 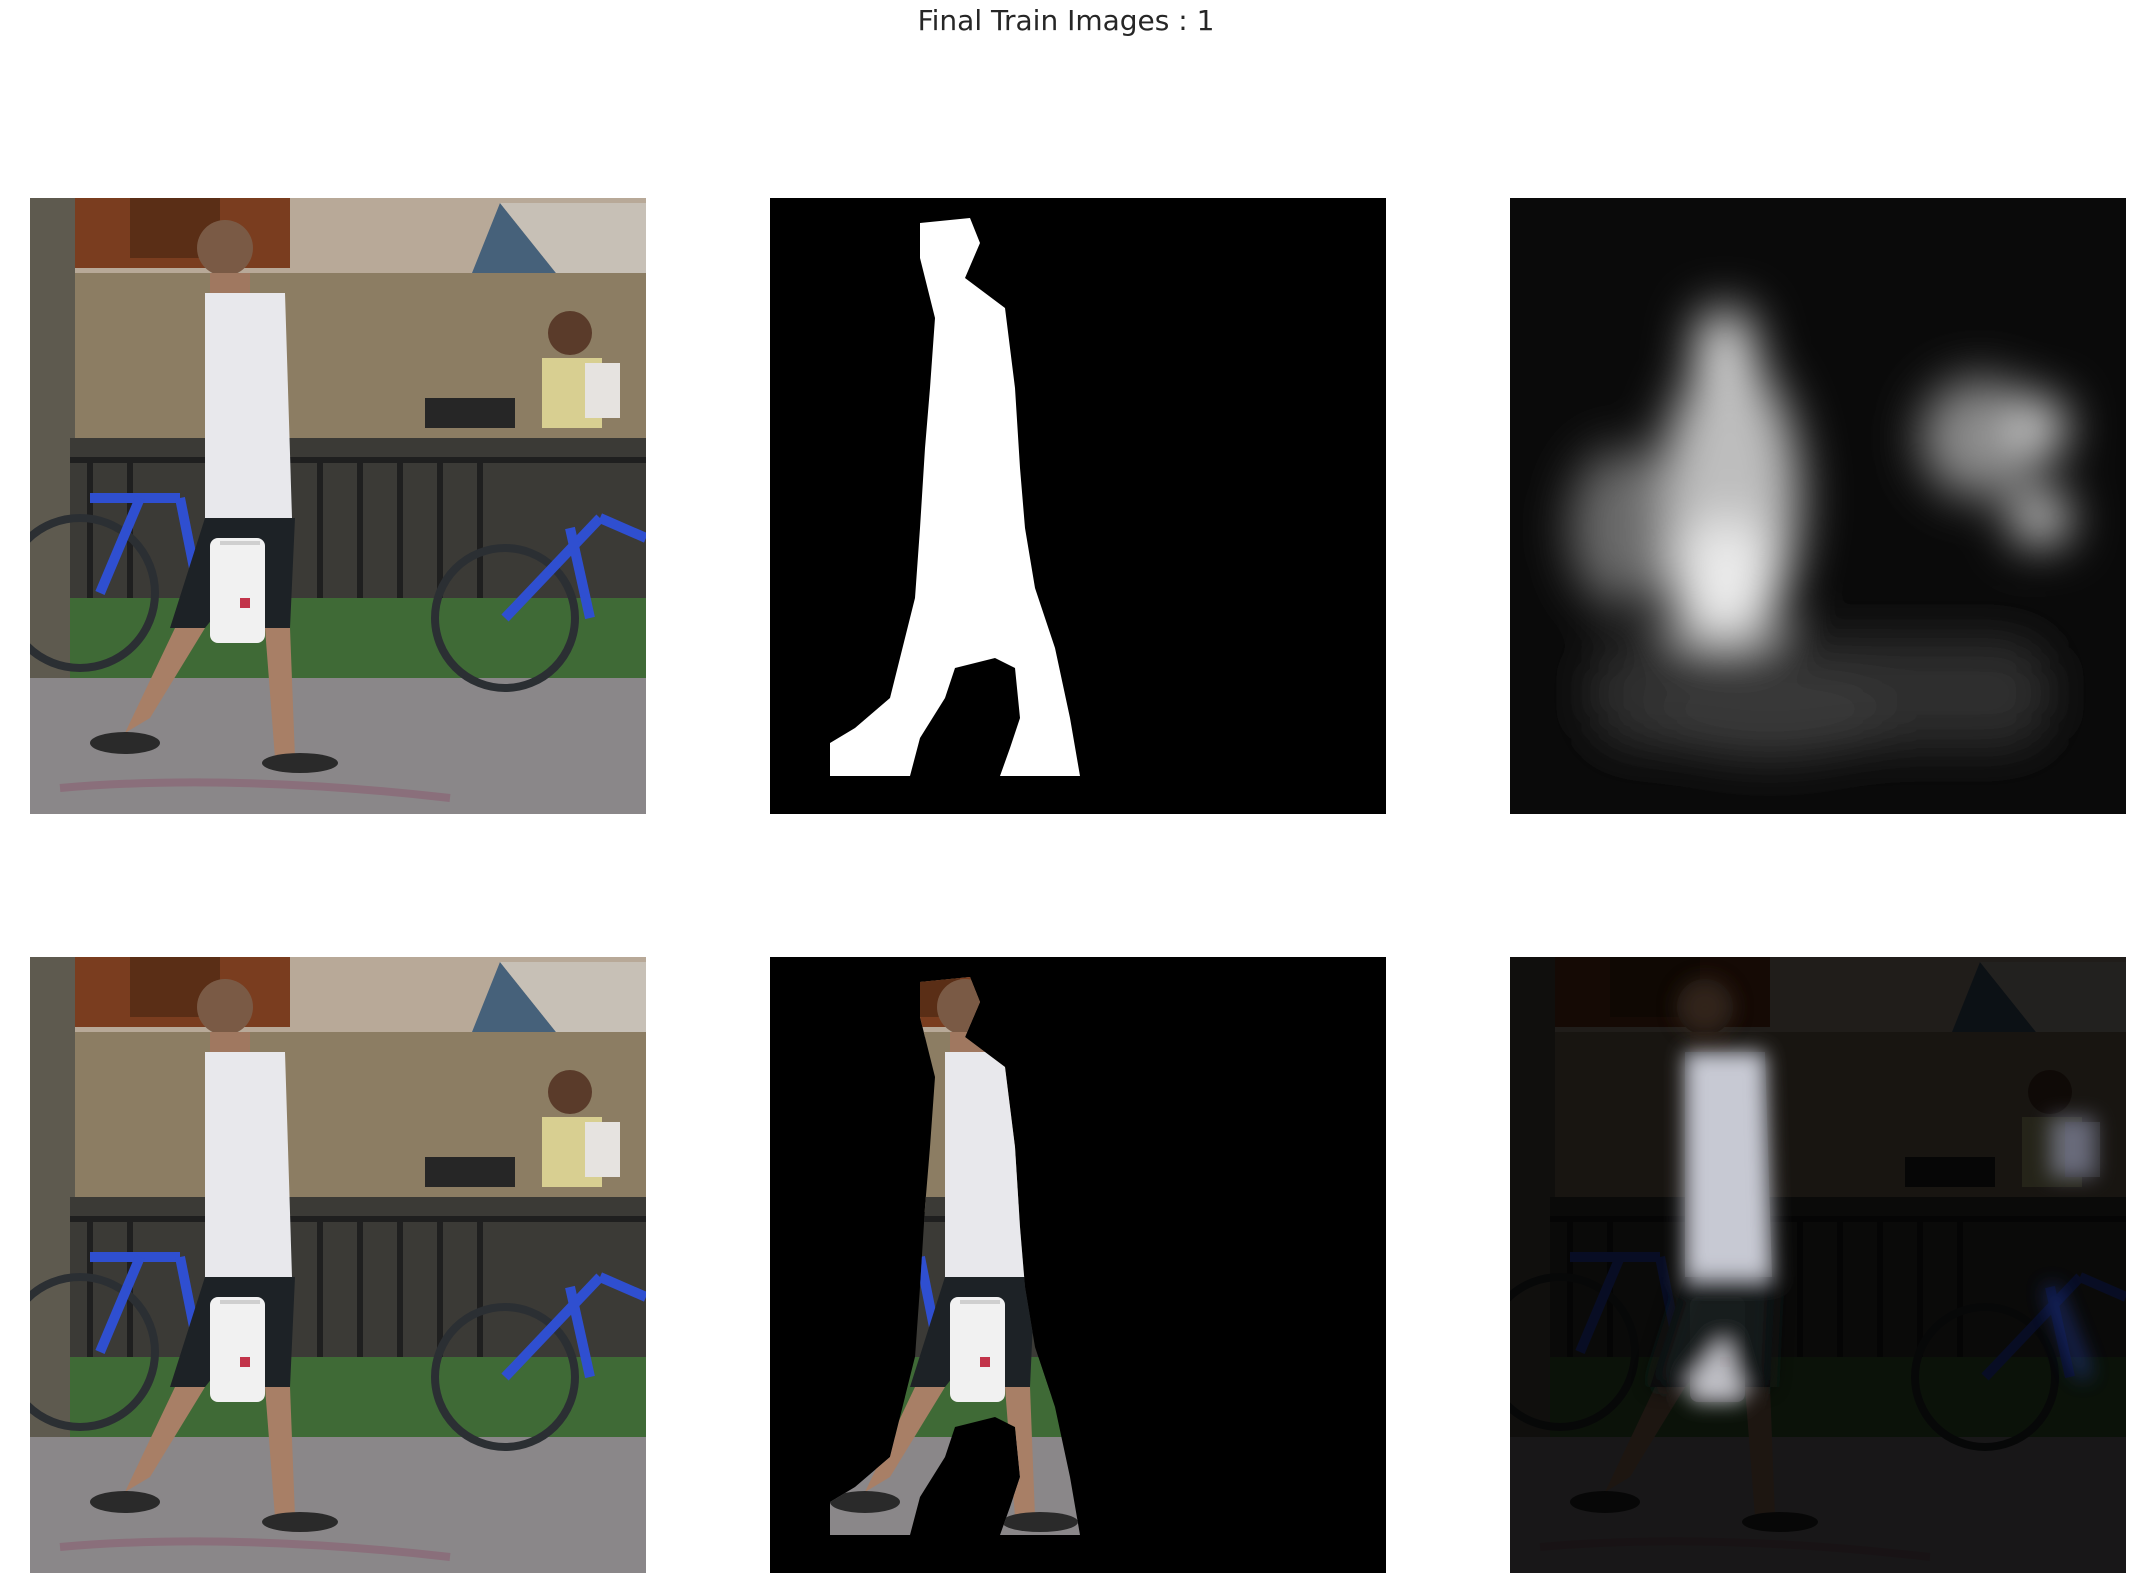 What do you see at coordinates (1066, 20) in the screenshot?
I see `figure-title: Final Train Images : 1` at bounding box center [1066, 20].